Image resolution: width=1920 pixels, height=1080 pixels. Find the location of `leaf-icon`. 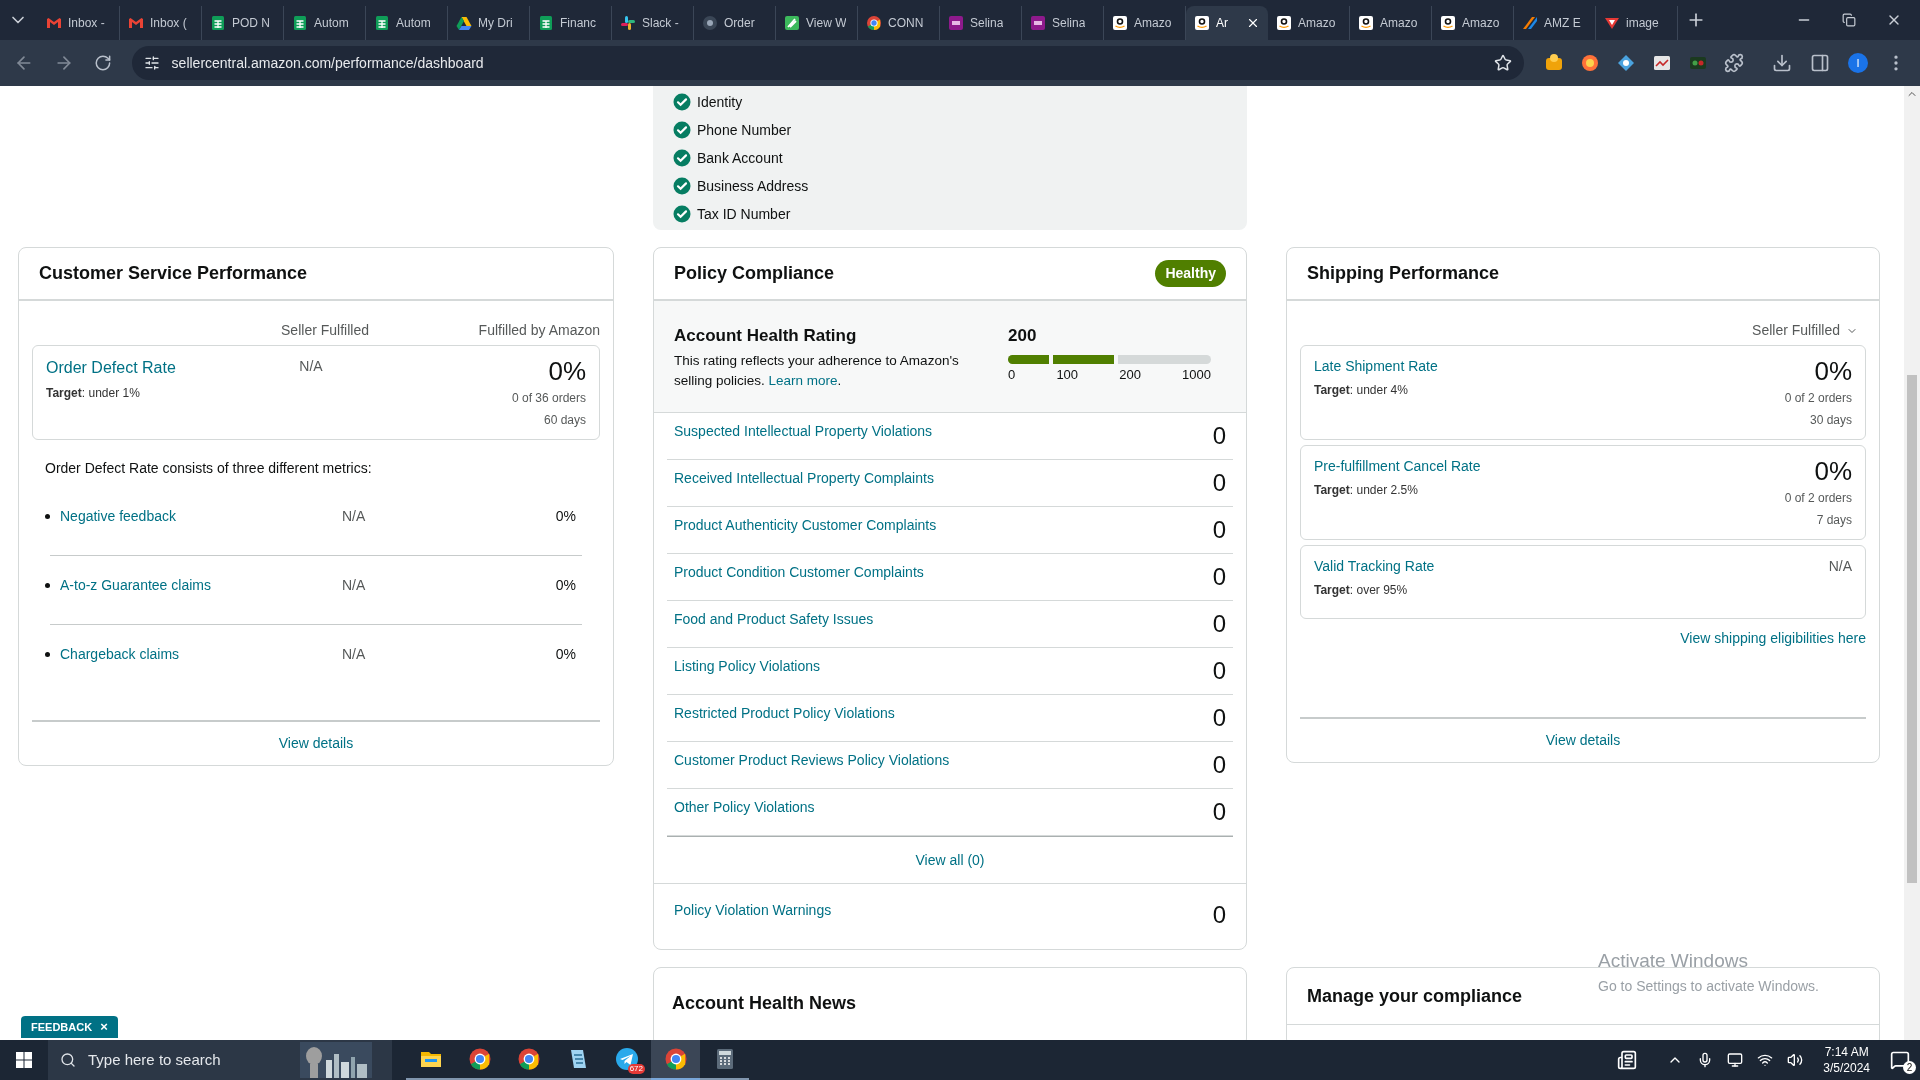

leaf-icon is located at coordinates (792, 23).